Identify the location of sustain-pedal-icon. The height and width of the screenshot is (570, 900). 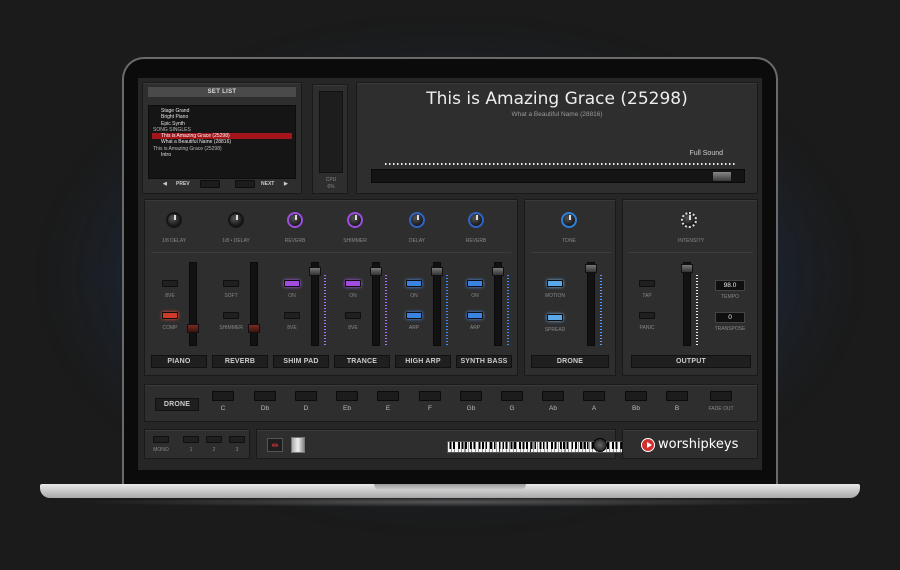
(600, 445).